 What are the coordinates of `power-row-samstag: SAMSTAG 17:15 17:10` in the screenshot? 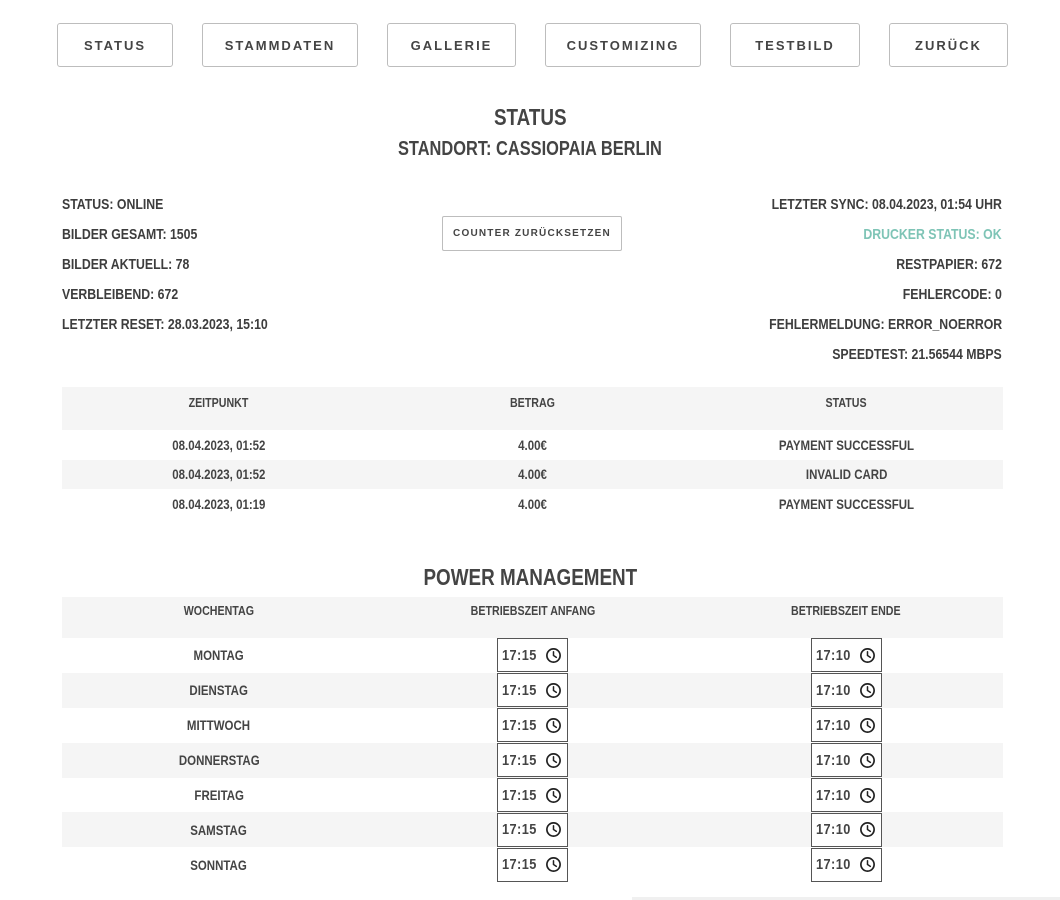 It's located at (532, 830).